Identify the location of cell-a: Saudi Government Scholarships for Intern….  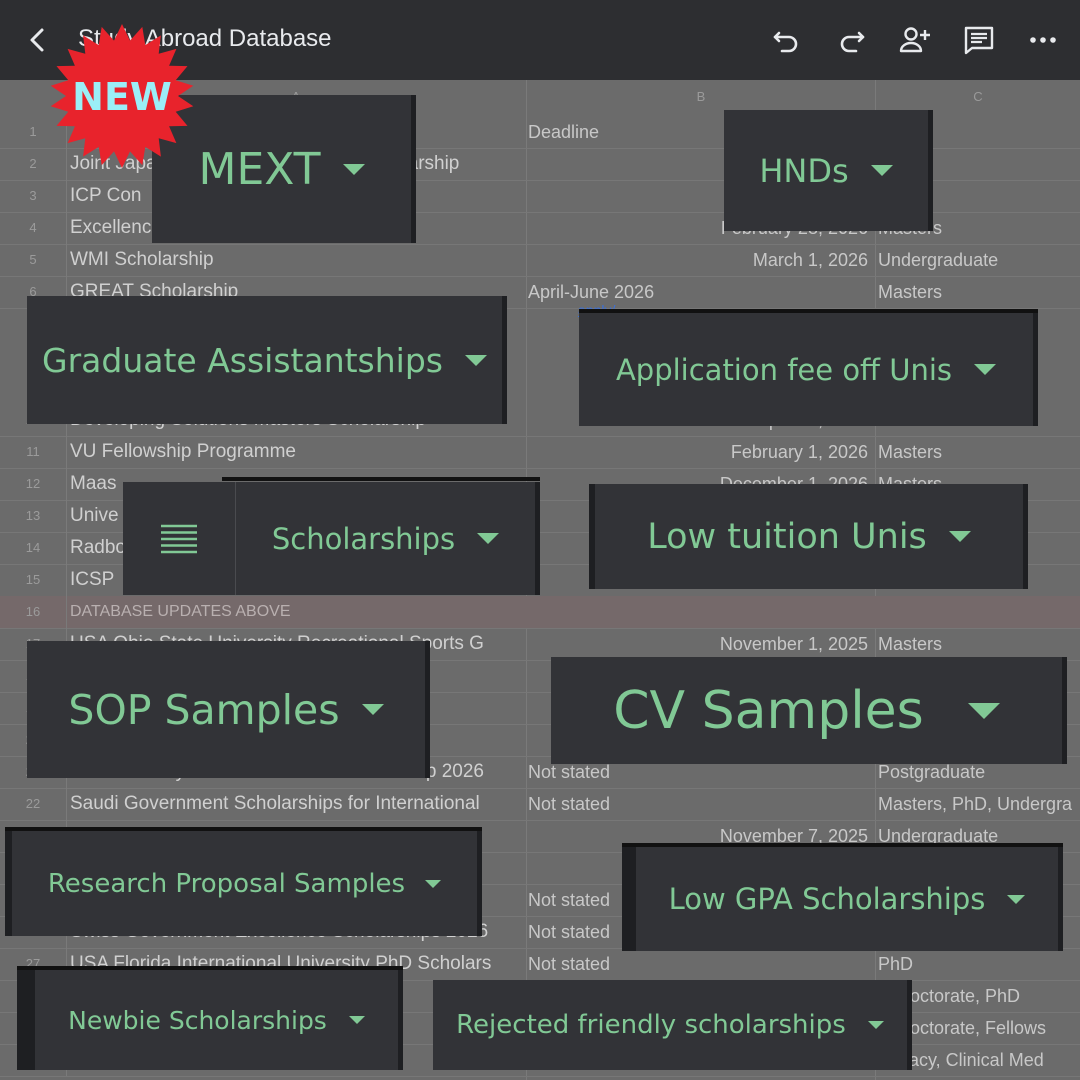
(297, 804).